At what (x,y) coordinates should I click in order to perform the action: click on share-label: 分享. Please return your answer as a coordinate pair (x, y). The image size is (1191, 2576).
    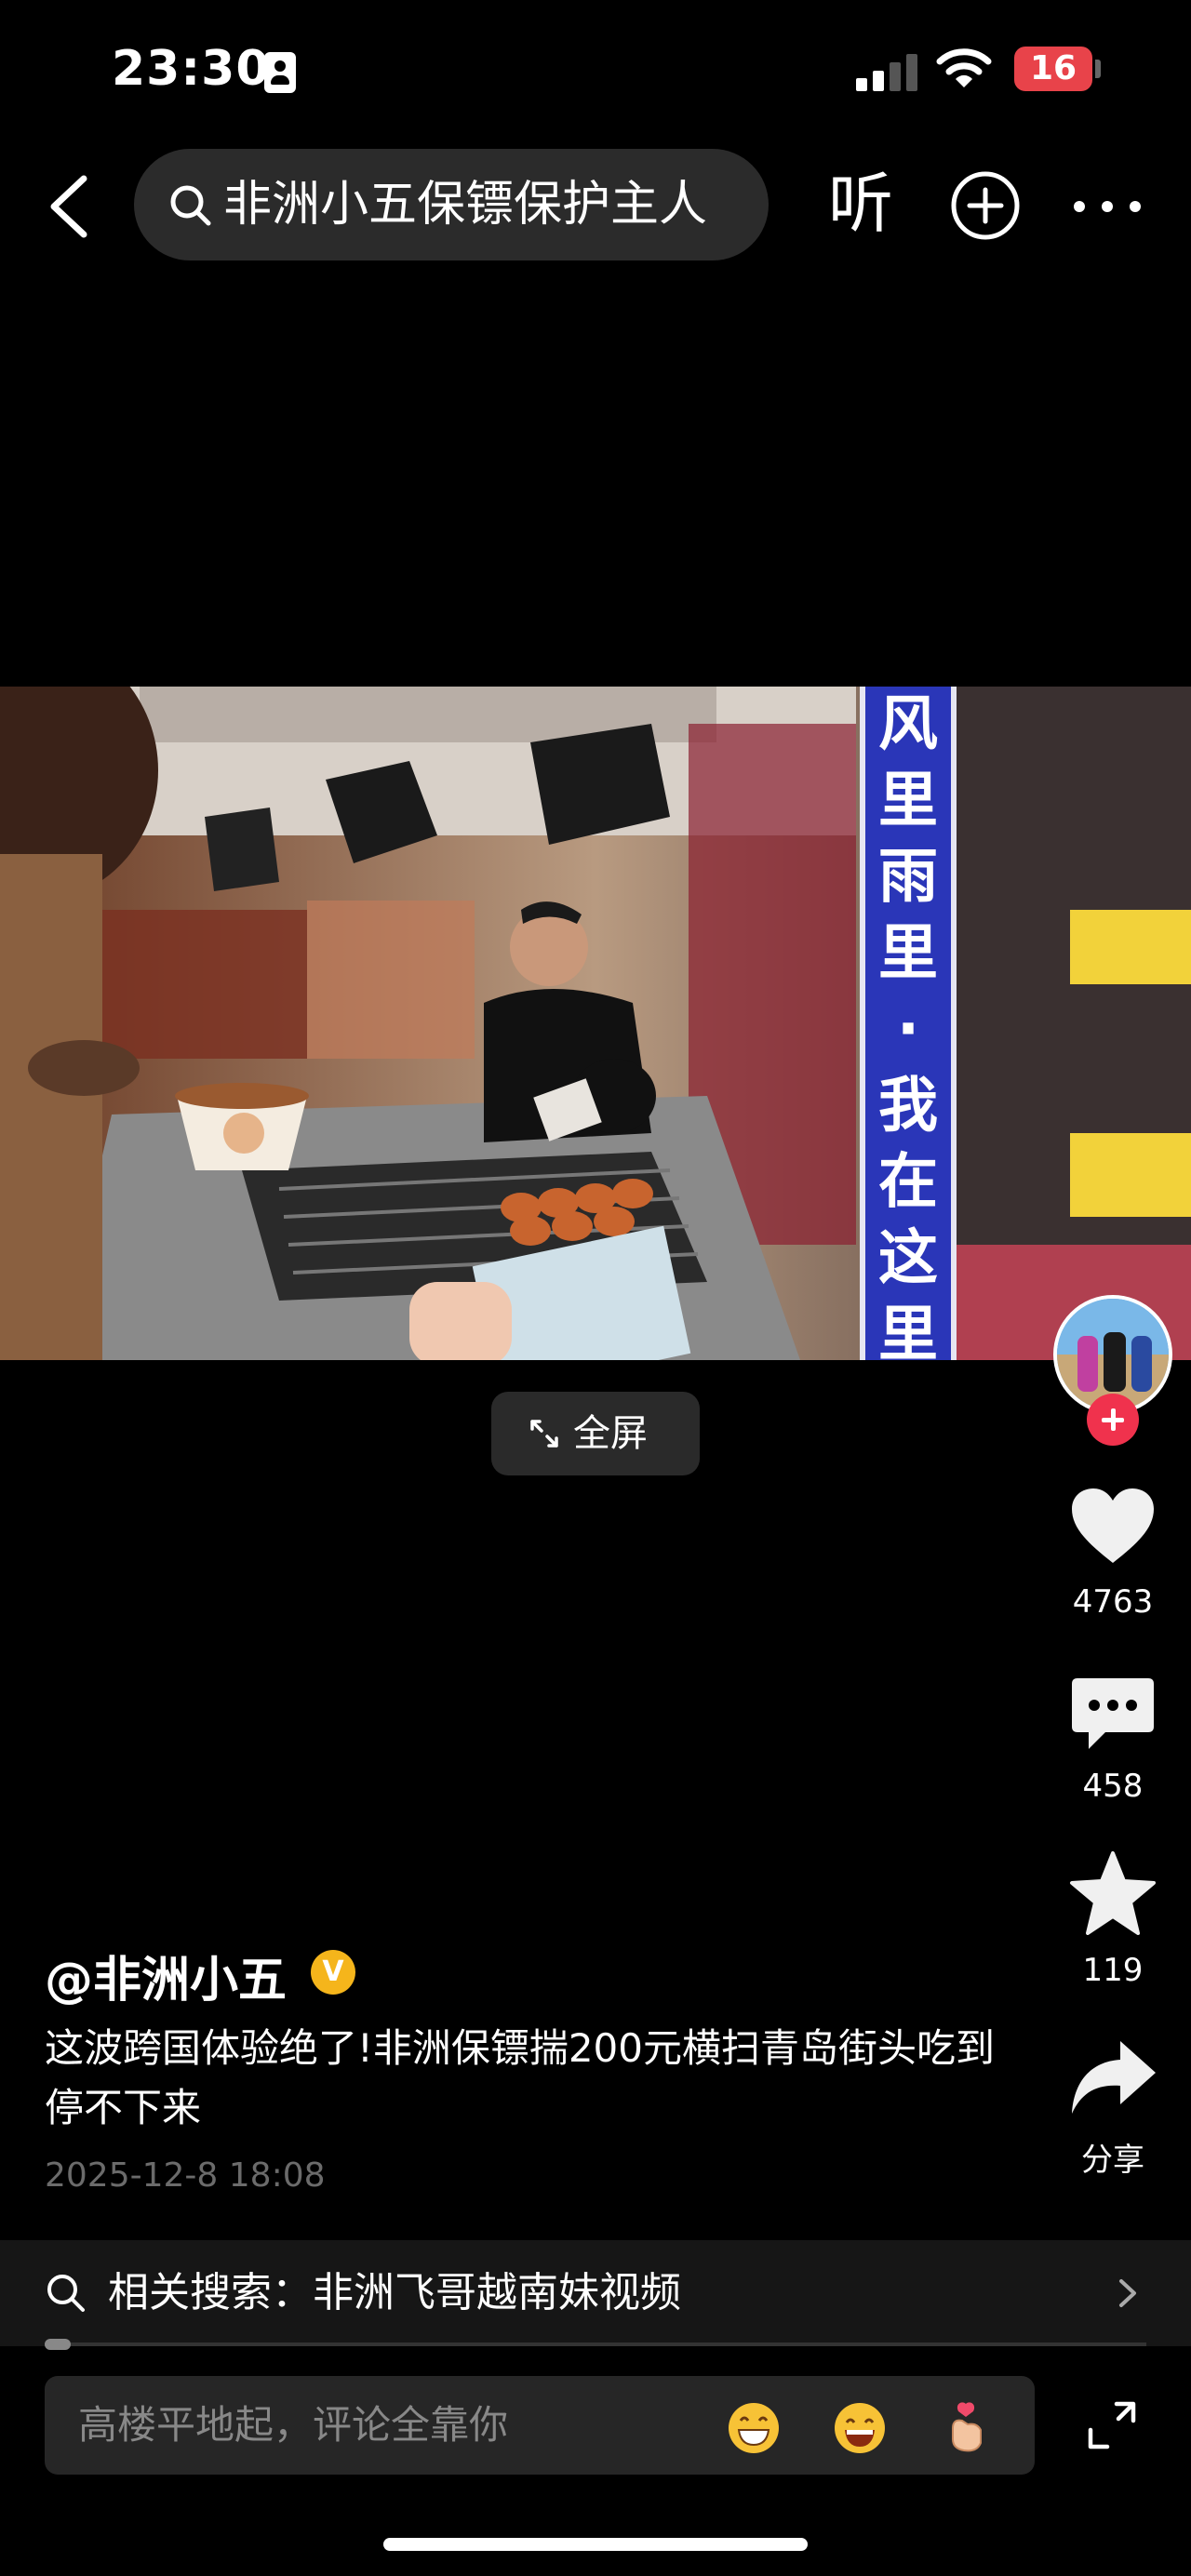
    Looking at the image, I should click on (1113, 2157).